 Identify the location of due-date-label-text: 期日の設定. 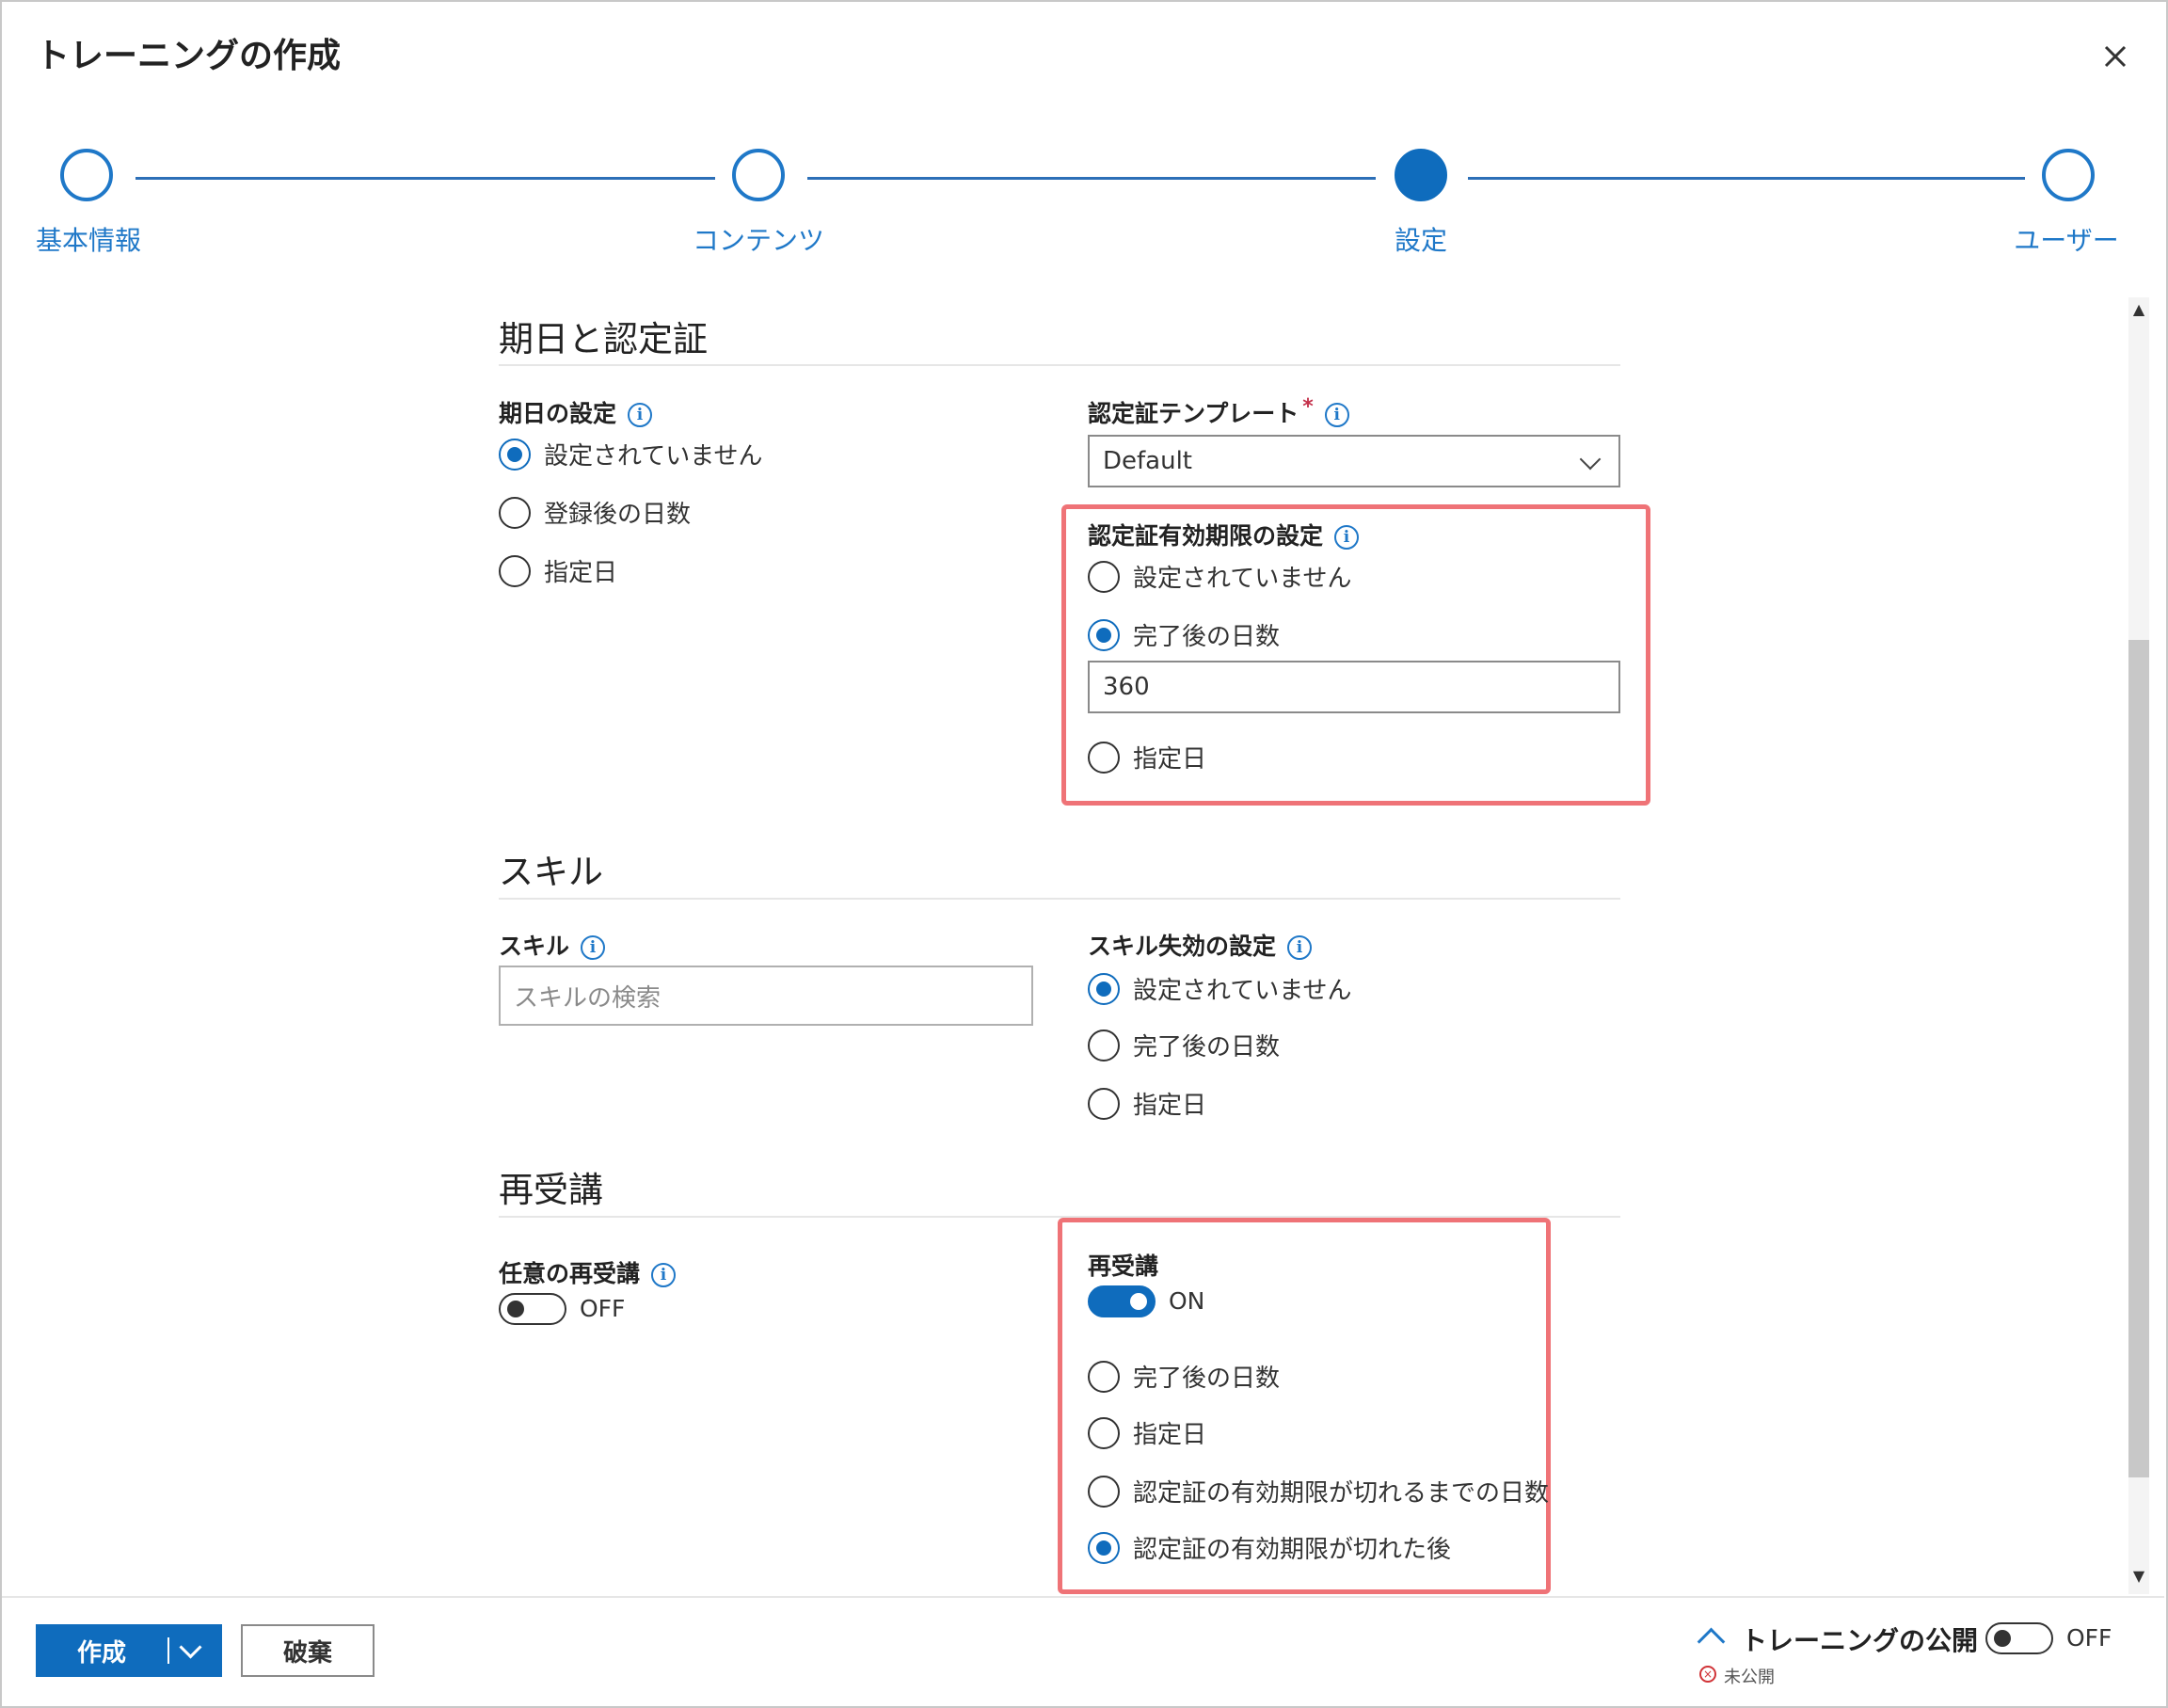
(558, 413).